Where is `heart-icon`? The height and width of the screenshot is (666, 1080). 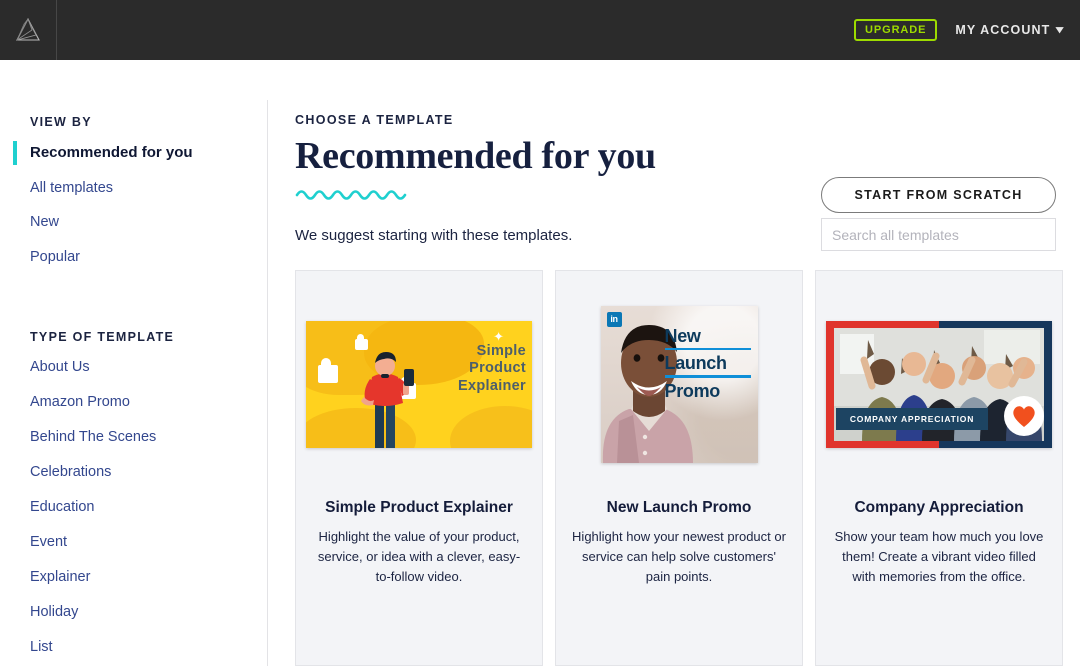
heart-icon is located at coordinates (1024, 416).